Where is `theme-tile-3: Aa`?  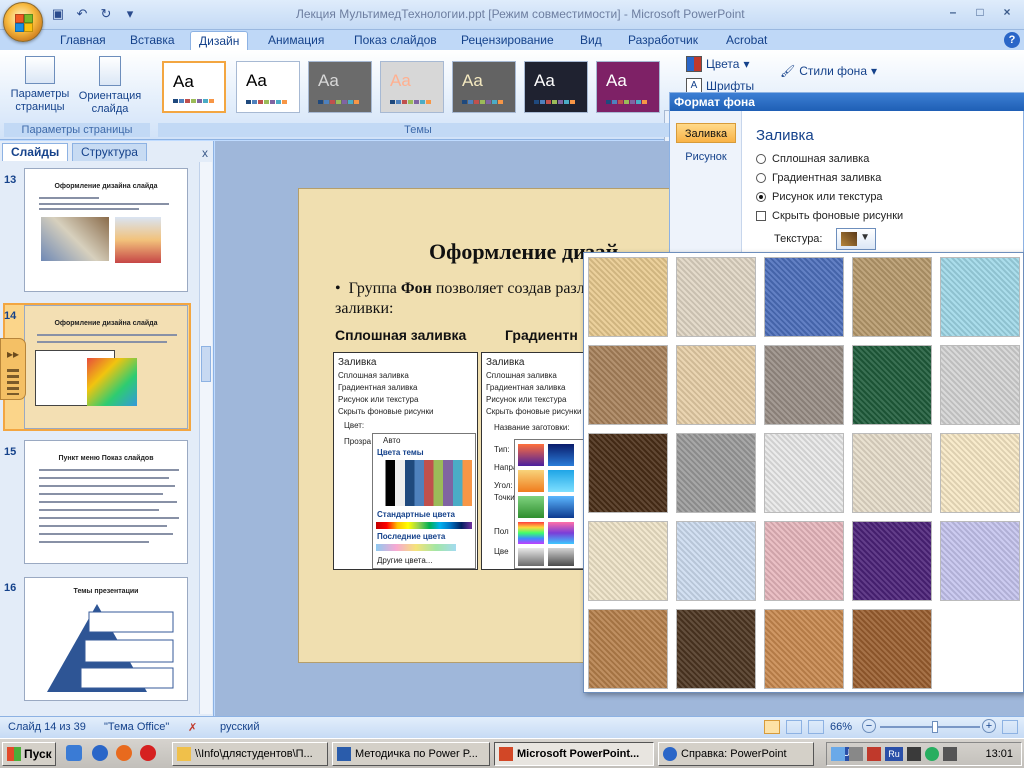 theme-tile-3: Aa is located at coordinates (340, 87).